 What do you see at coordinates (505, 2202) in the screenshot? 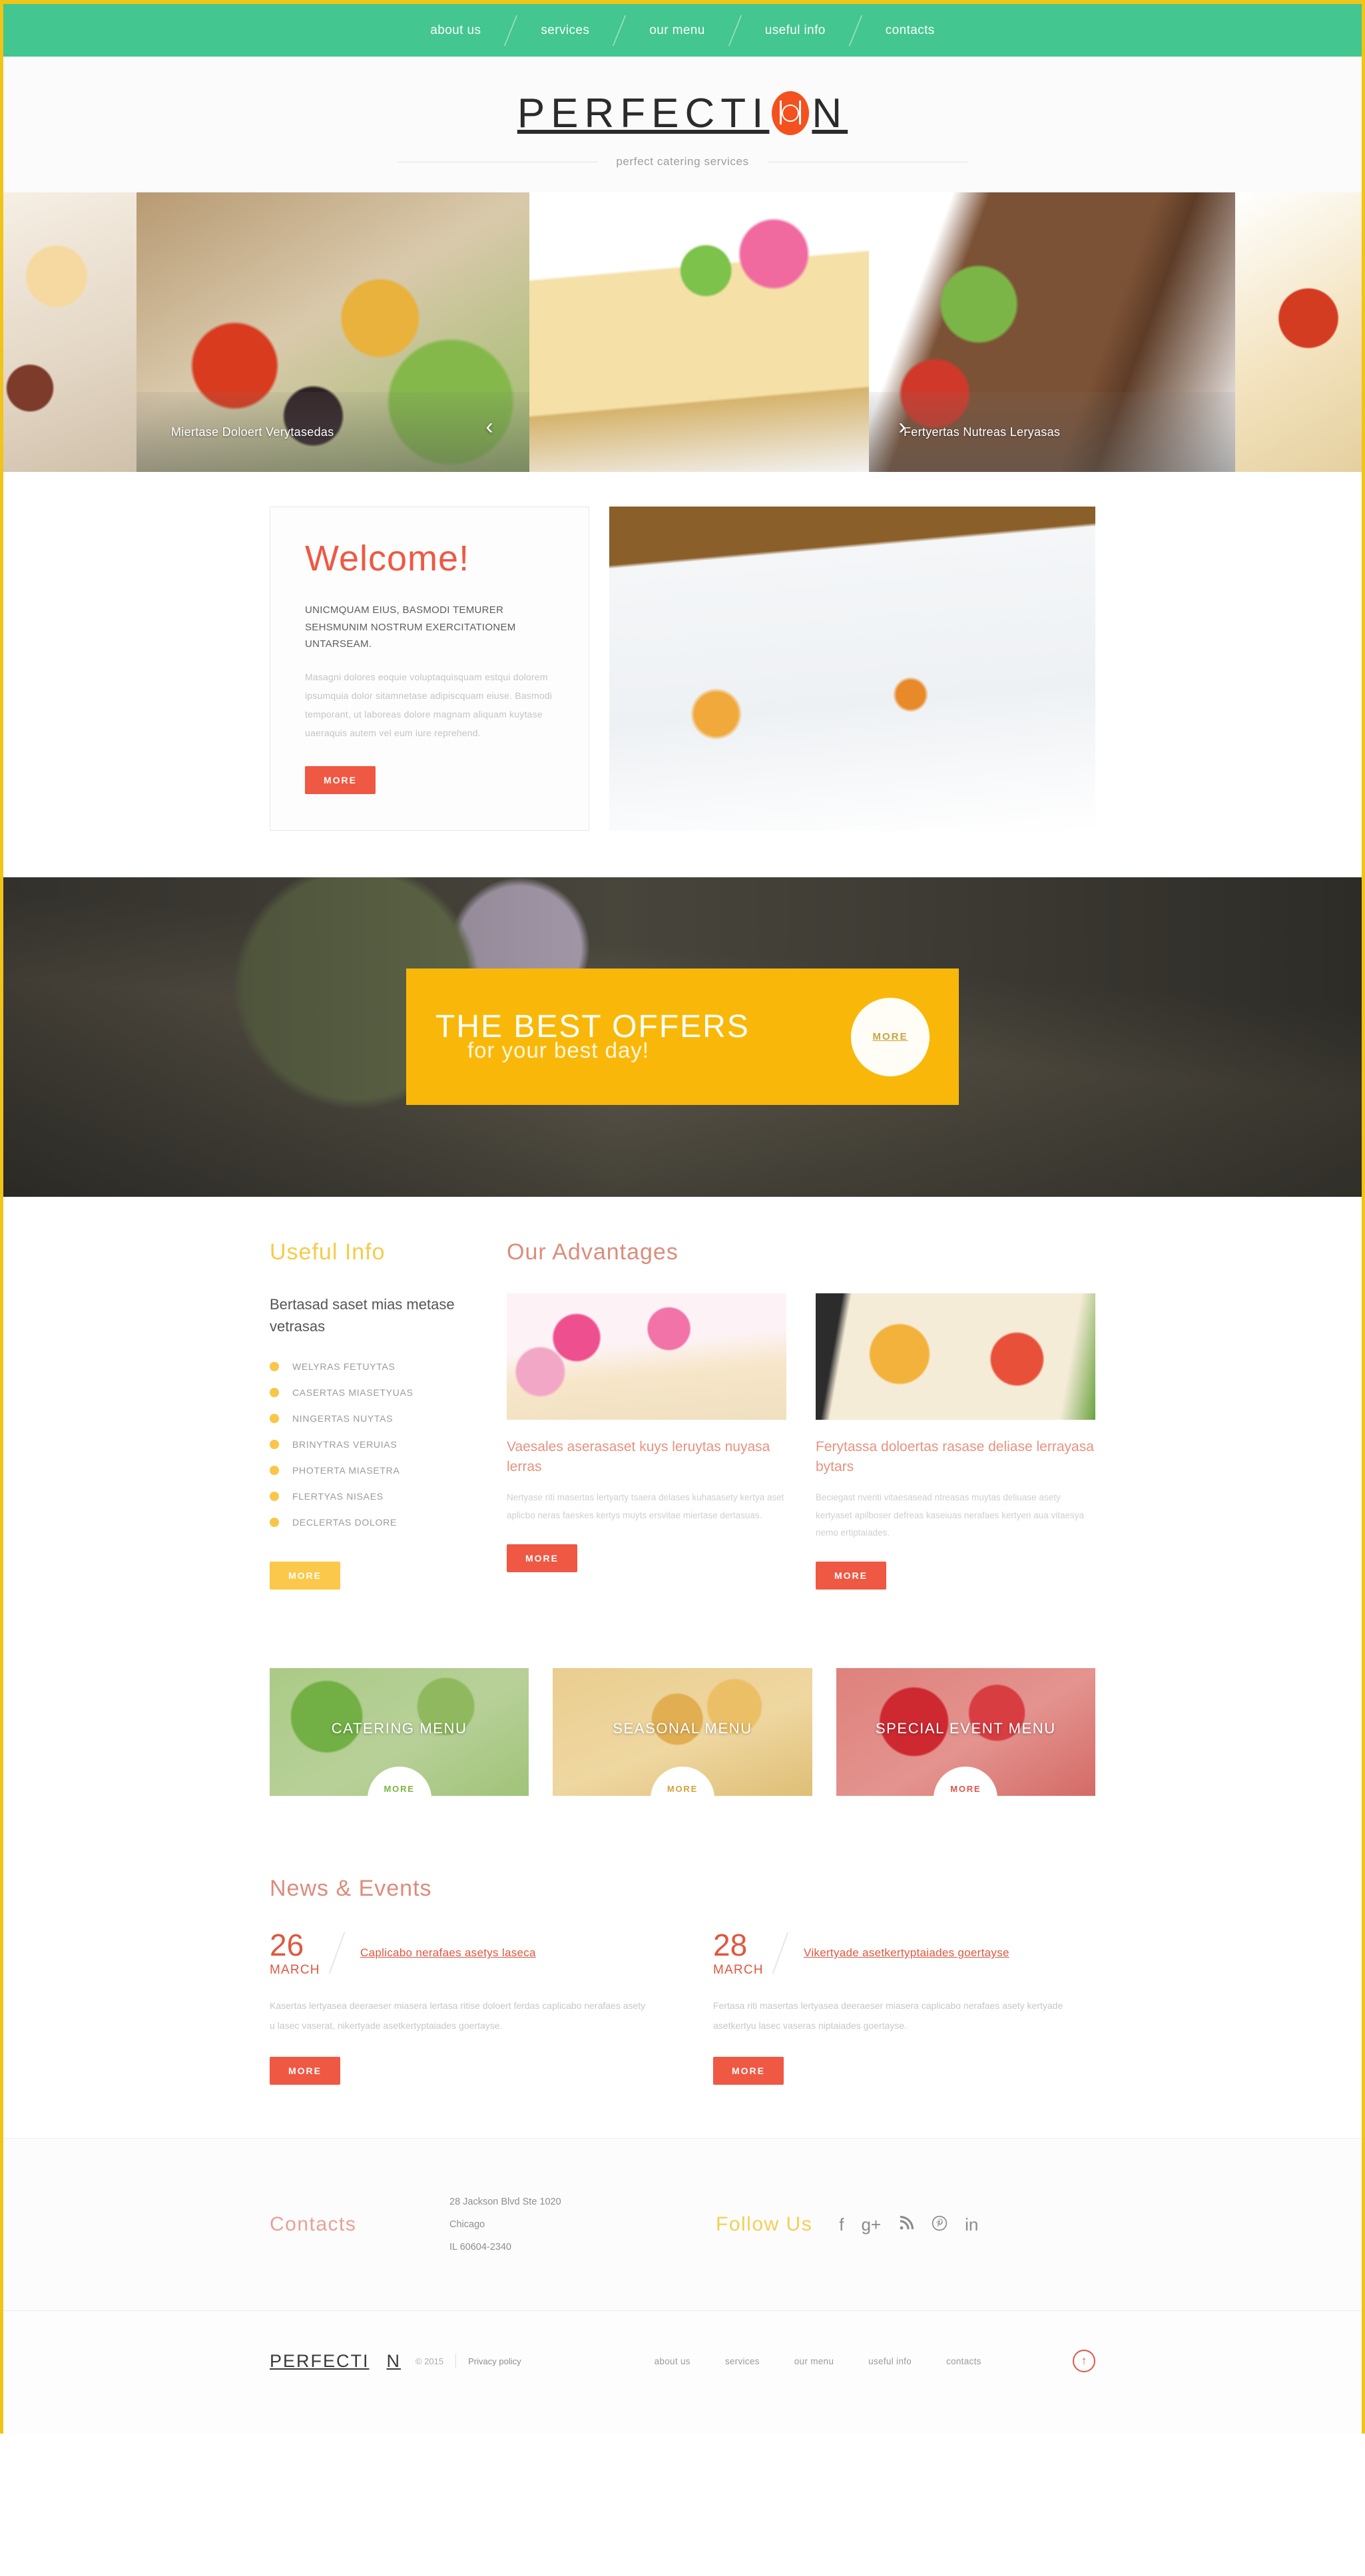
I see `address-line-1: 28 Jackson Blvd Ste 1020` at bounding box center [505, 2202].